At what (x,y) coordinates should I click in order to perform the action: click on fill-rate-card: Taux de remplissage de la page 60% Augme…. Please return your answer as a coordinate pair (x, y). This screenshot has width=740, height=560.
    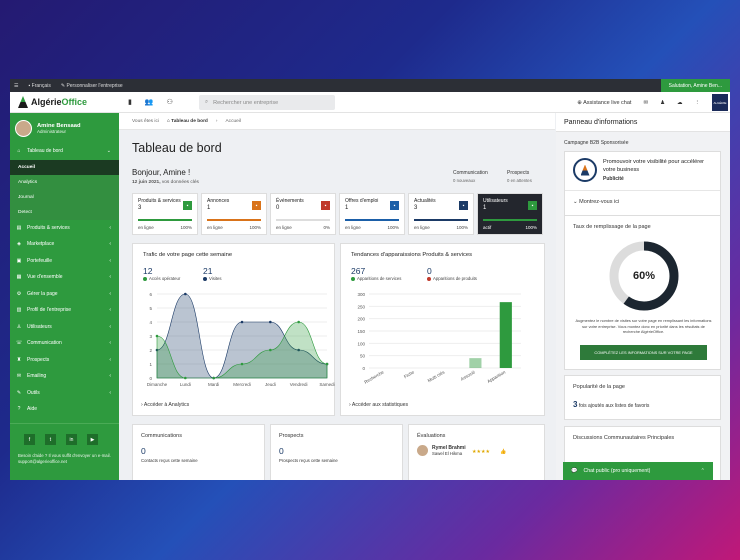
    Looking at the image, I should click on (642, 292).